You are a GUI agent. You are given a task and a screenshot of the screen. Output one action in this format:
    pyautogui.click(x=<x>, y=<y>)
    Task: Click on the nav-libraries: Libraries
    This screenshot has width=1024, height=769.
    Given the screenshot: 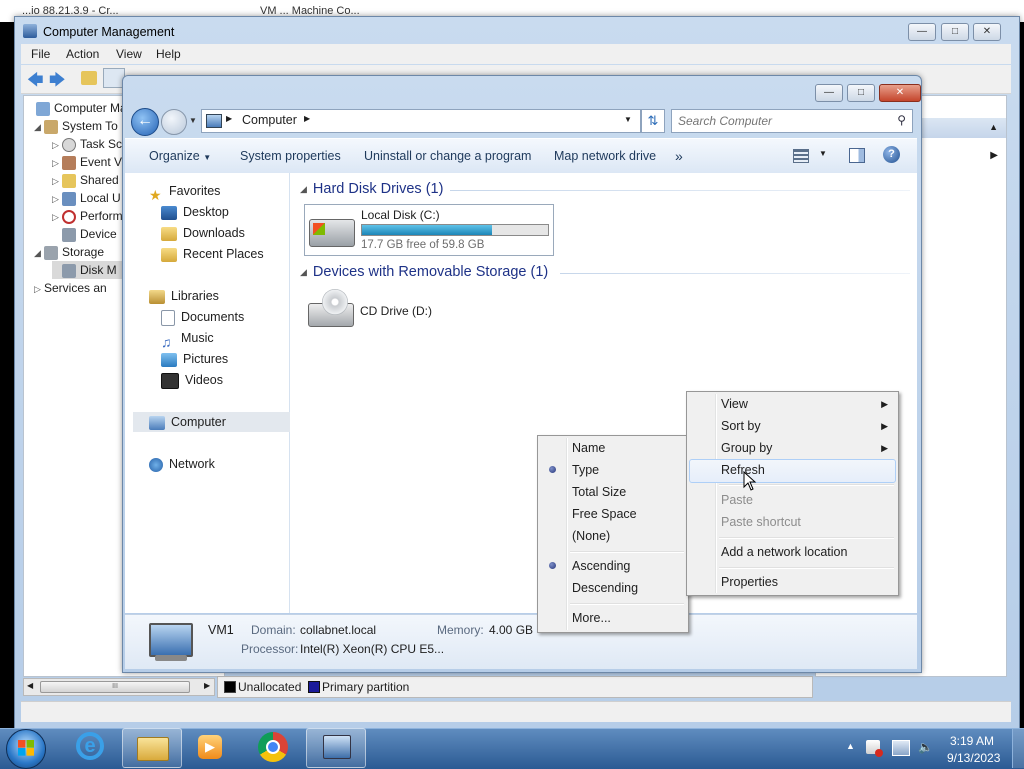 What is the action you would take?
    pyautogui.click(x=184, y=296)
    